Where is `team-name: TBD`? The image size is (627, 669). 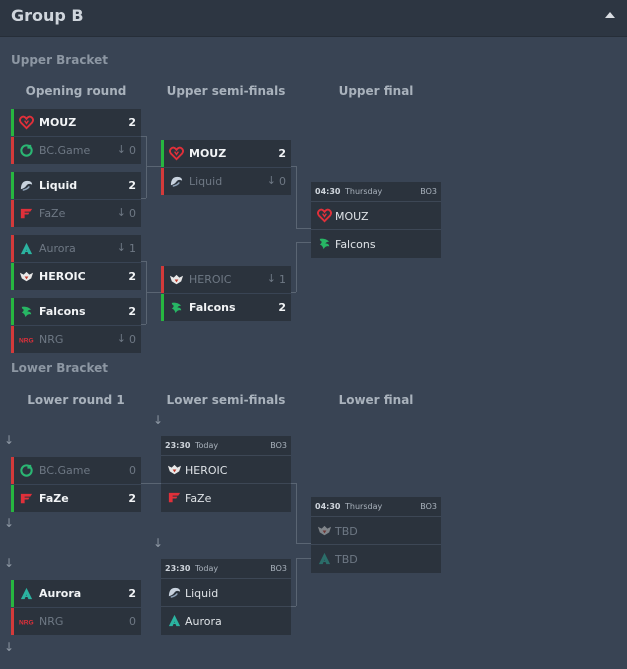
team-name: TBD is located at coordinates (346, 559).